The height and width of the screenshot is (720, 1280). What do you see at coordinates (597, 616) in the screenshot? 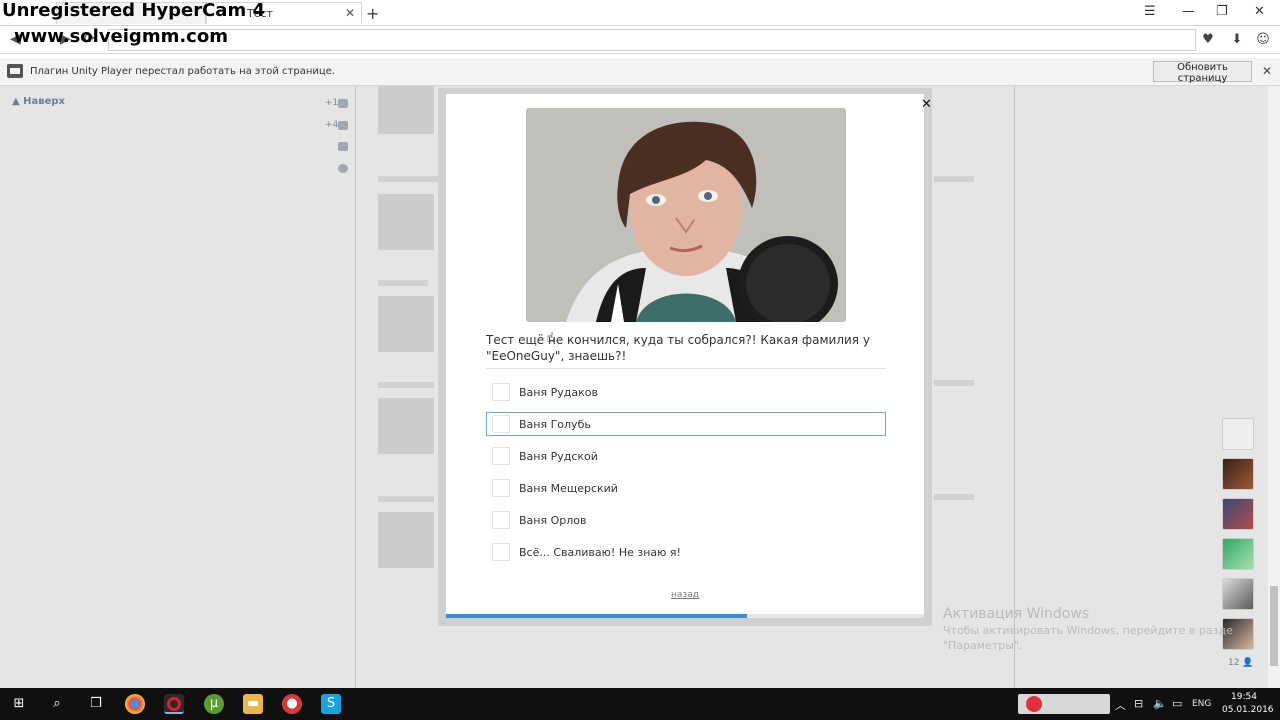
I see `quiz-progress-fill` at bounding box center [597, 616].